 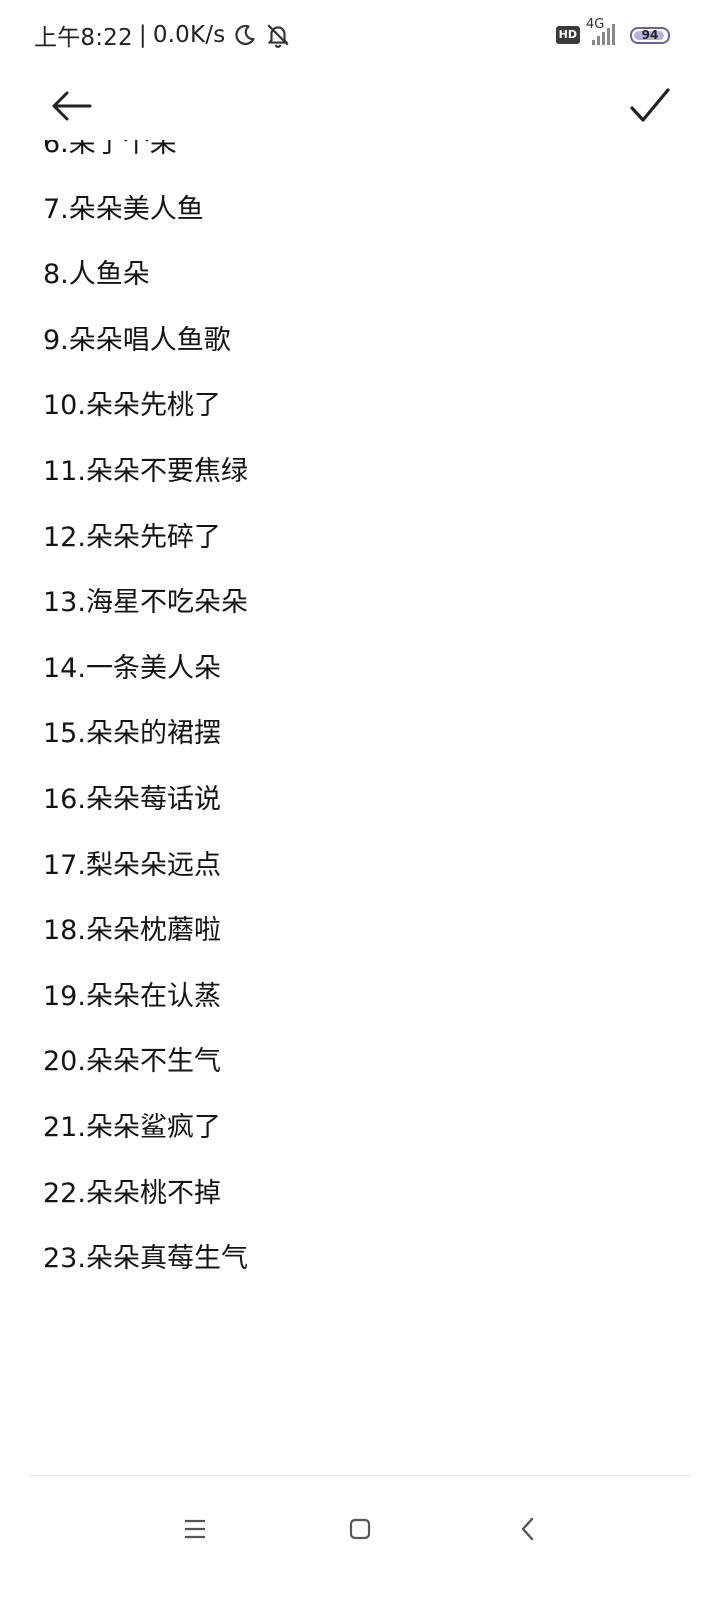 What do you see at coordinates (189, 35) in the screenshot?
I see `network-speed: 0.0K/s` at bounding box center [189, 35].